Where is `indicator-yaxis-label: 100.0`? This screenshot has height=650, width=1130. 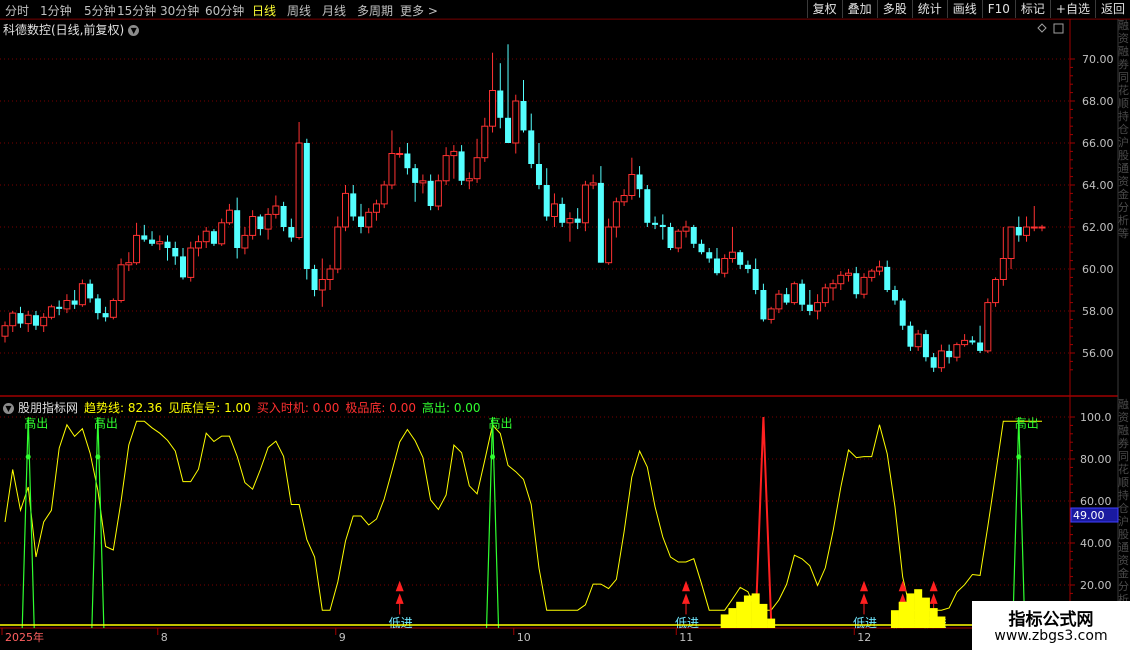 indicator-yaxis-label: 100.0 is located at coordinates (1096, 417).